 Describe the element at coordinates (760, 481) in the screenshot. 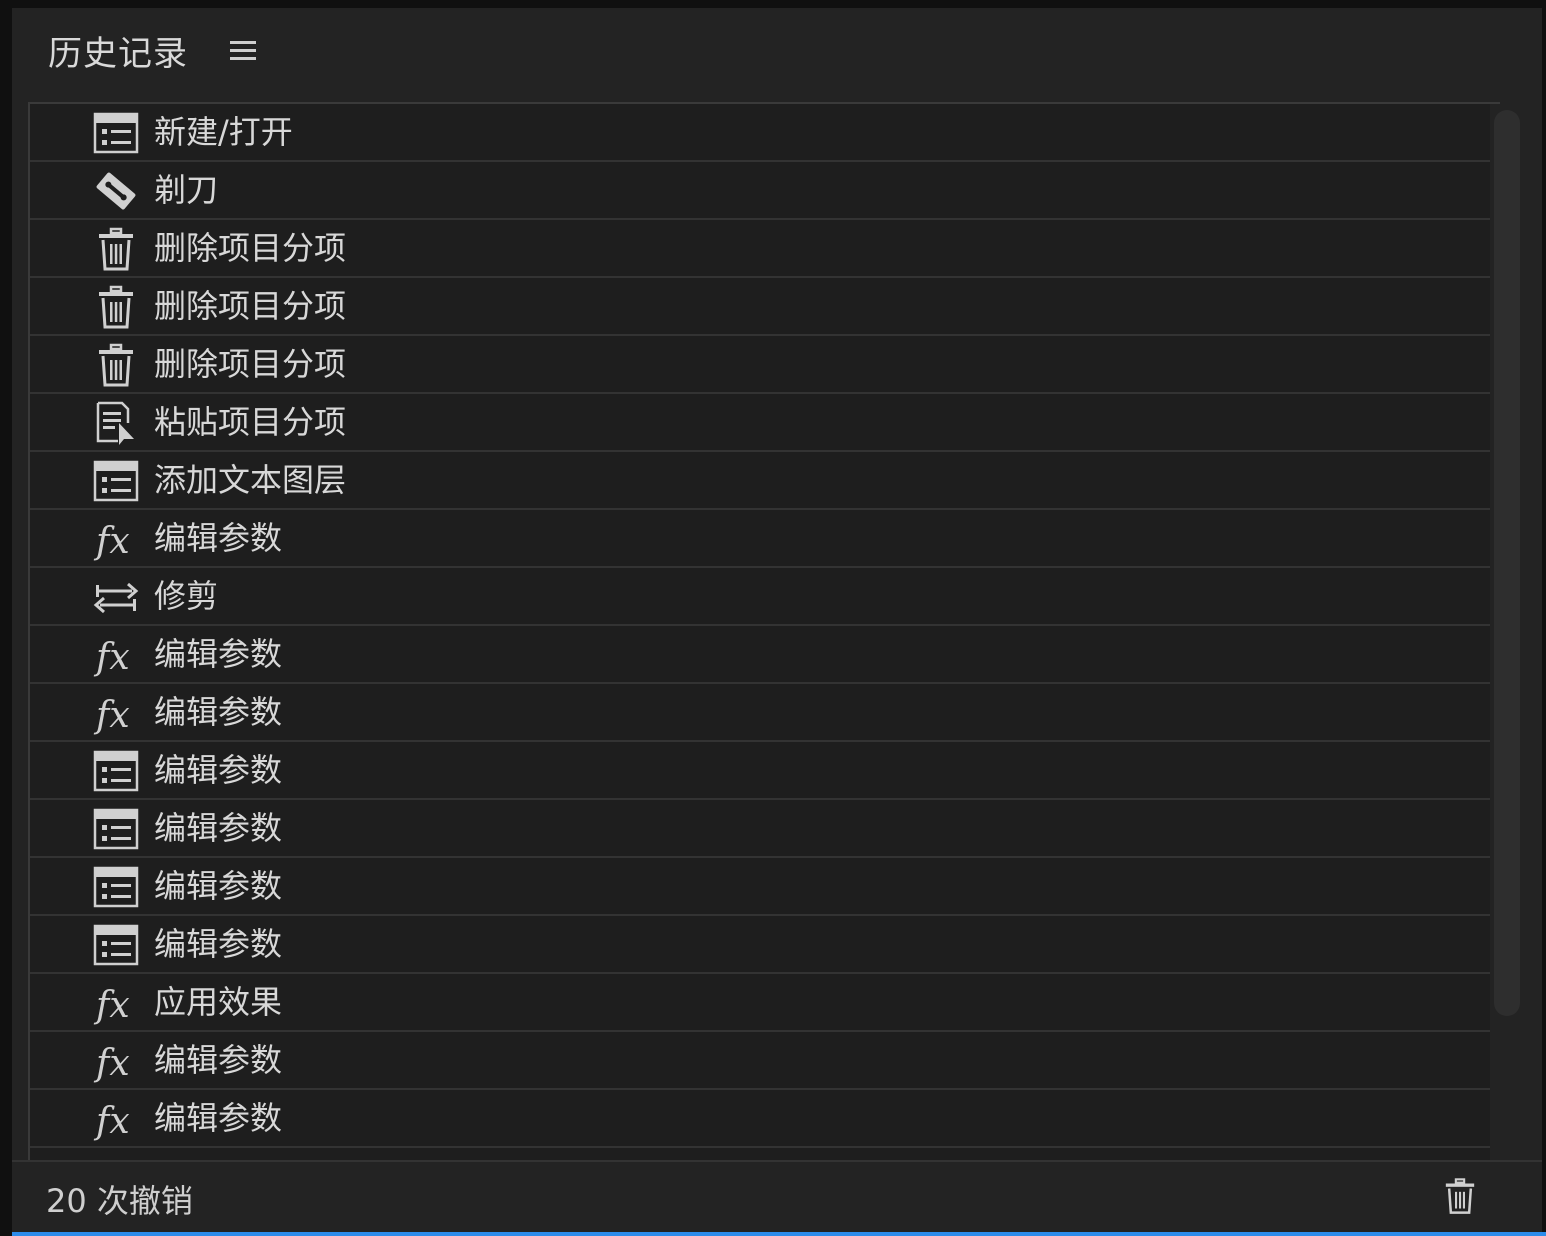

I see `history-item: 添加文本图层` at that location.